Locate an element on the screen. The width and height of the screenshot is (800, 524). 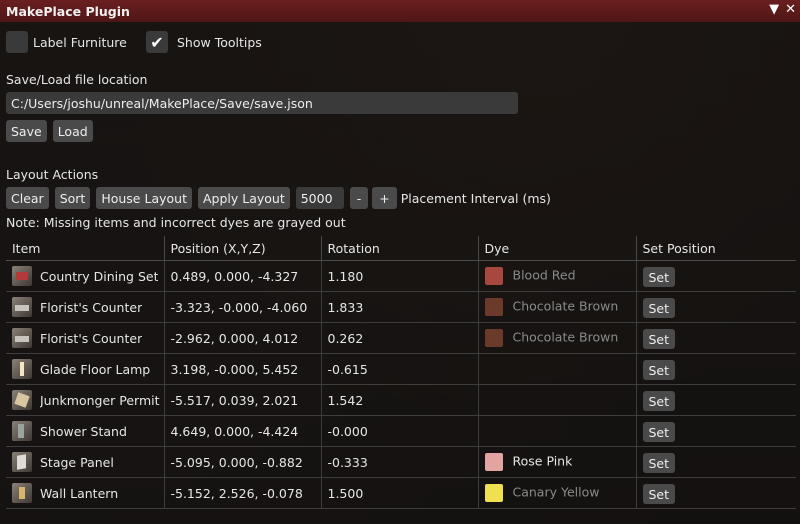
rotation-cell: -0.615 is located at coordinates (400, 369).